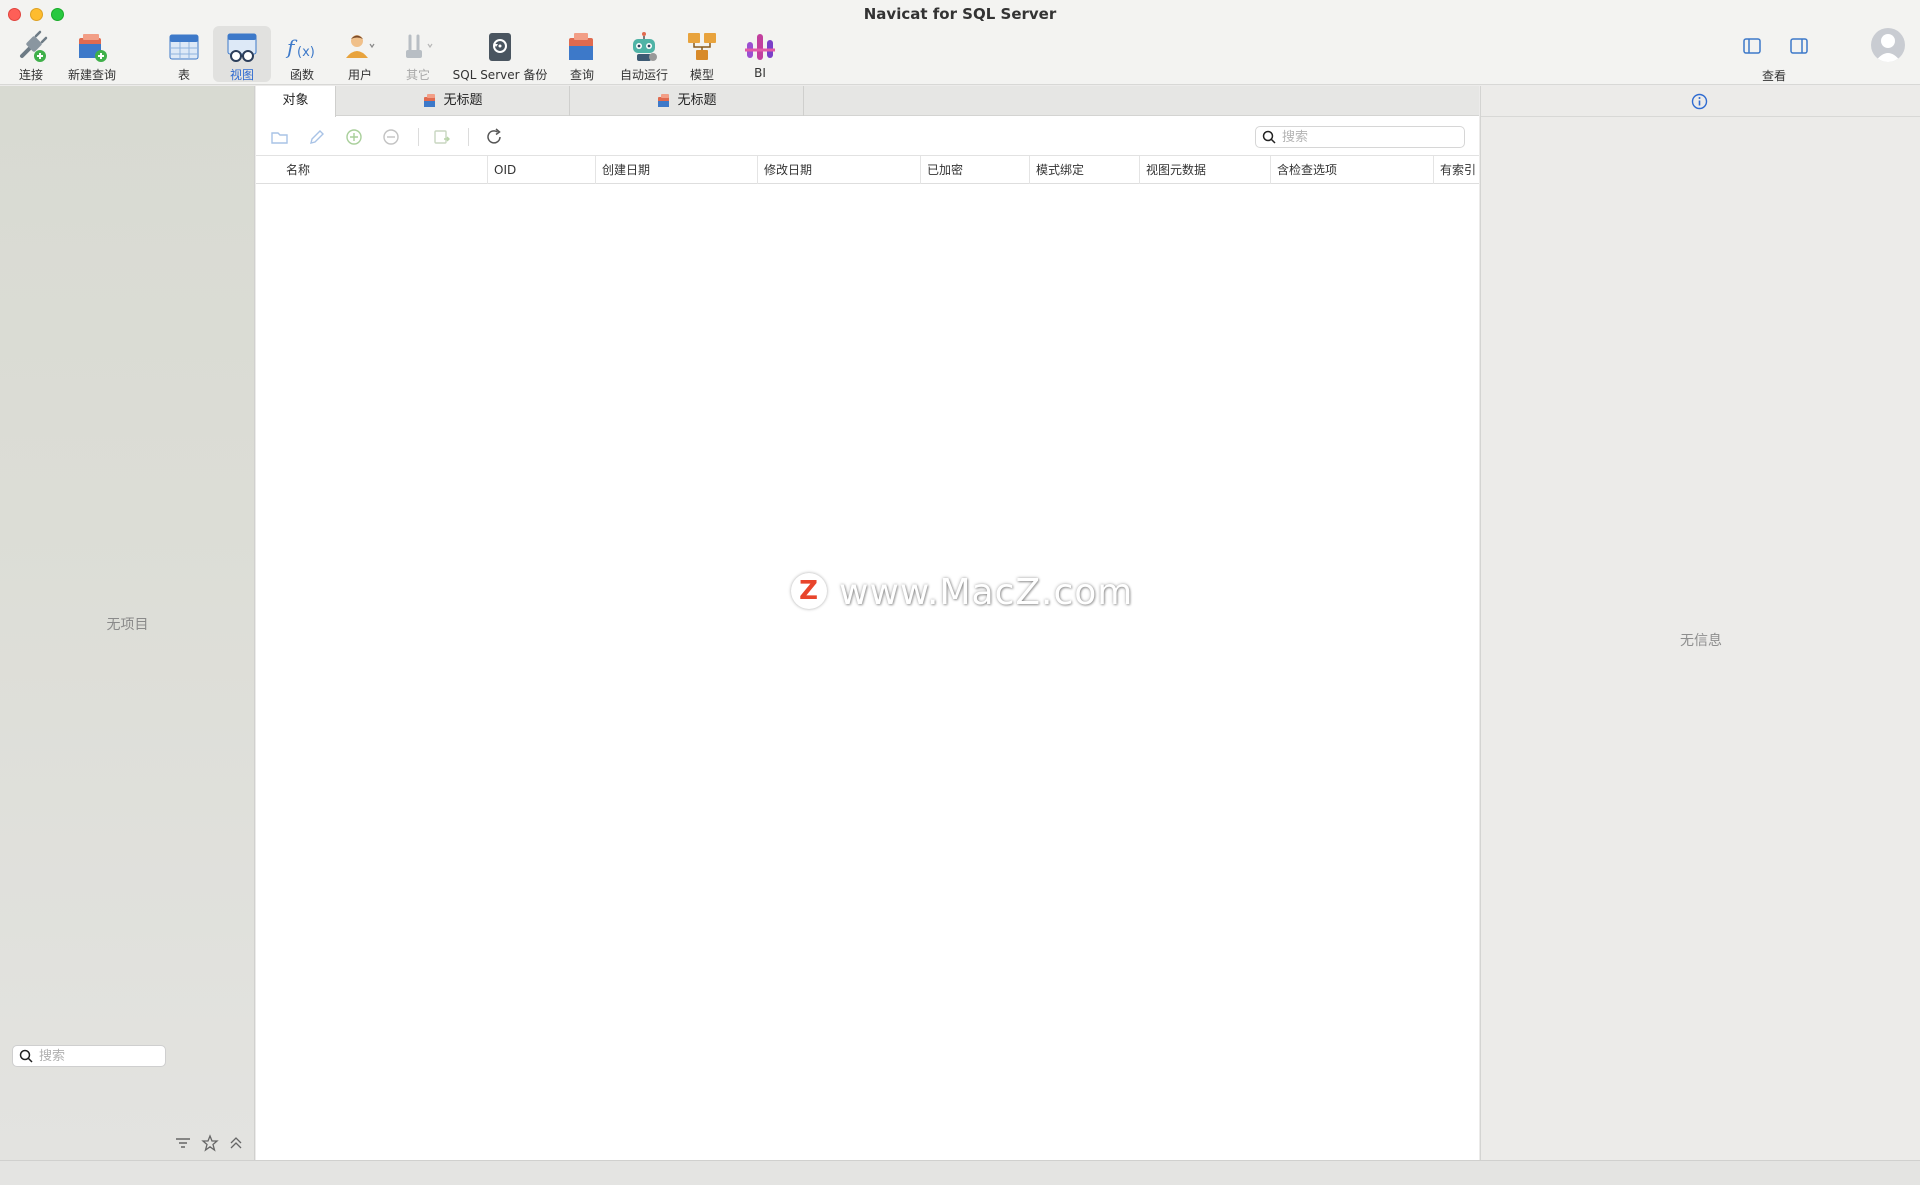  I want to click on remove-icon, so click(391, 137).